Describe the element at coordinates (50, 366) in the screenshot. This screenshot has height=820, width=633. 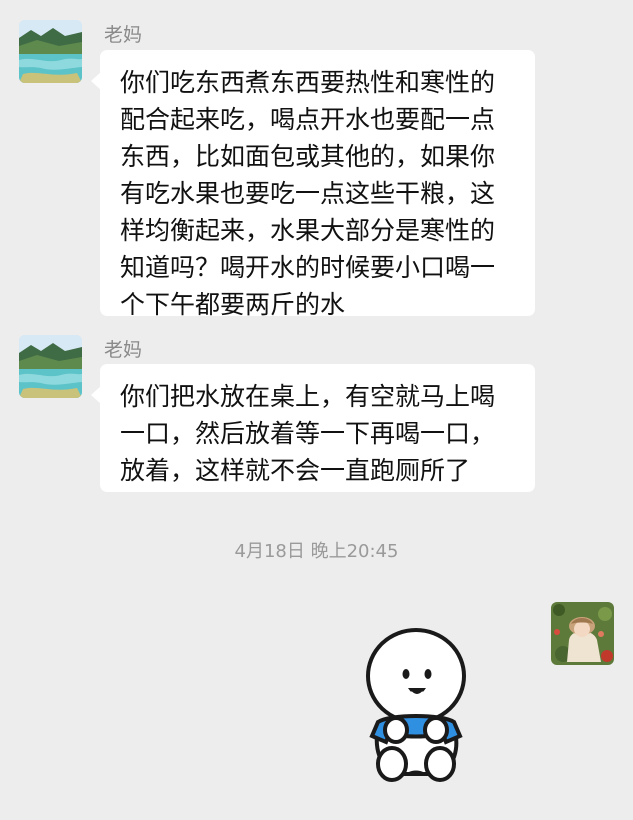
I see `sender-avatar-icon` at that location.